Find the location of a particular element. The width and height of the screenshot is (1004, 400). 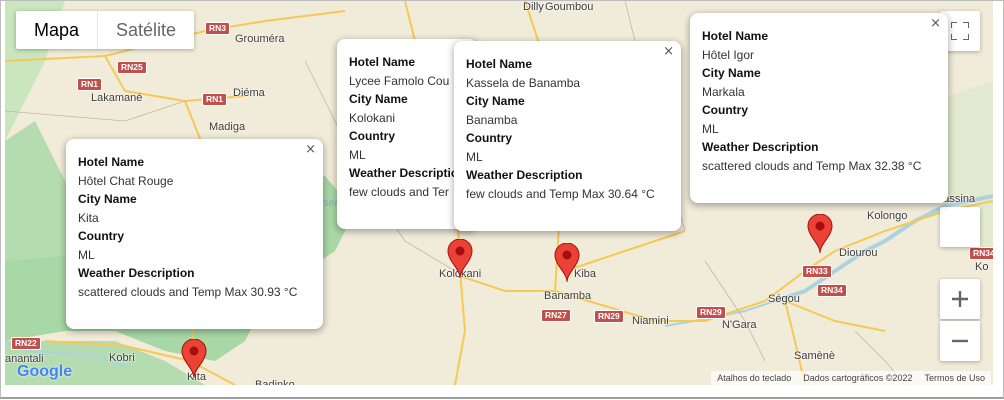

place-label-samene: Samènè is located at coordinates (814, 356).